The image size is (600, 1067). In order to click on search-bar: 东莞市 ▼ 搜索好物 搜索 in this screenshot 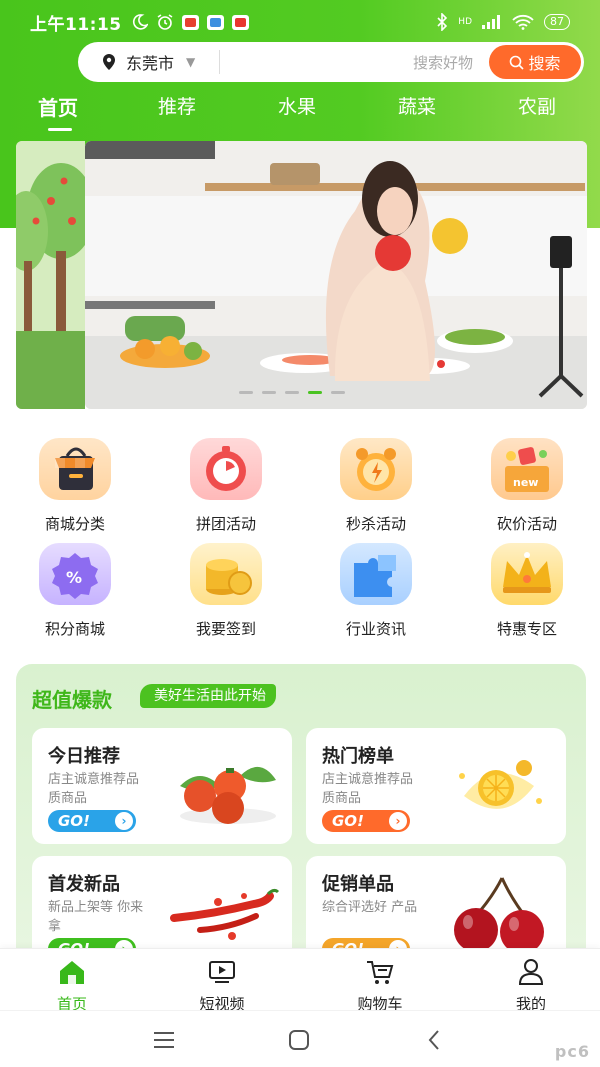, I will do `click(331, 62)`.